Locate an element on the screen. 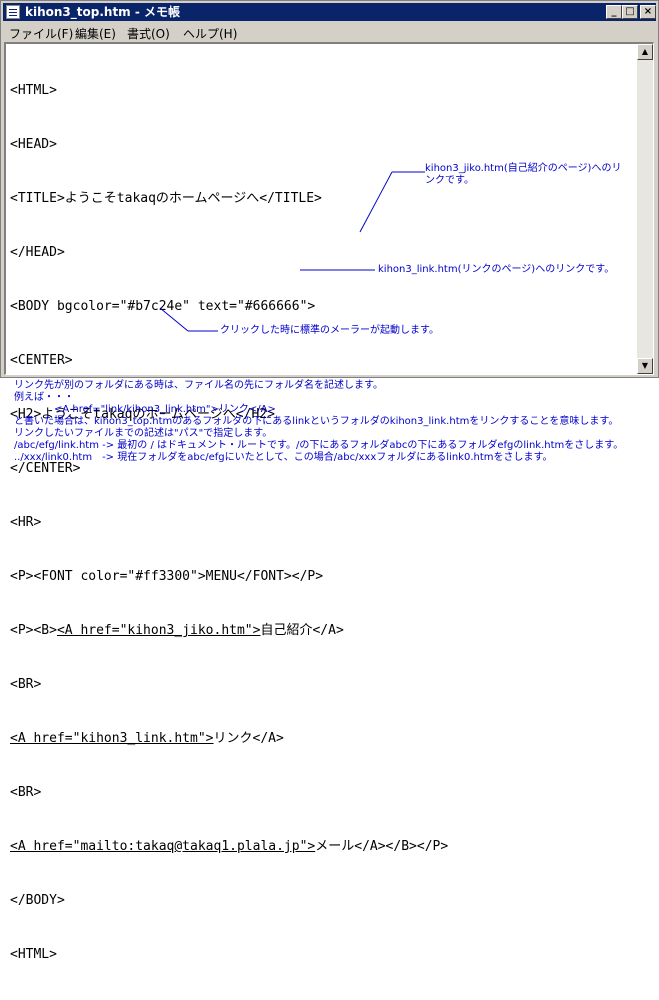 Image resolution: width=659 pixels, height=1000 pixels. code-link-mail: <A href="mailto:takaq@takaq1.plala.jp"> is located at coordinates (163, 846).